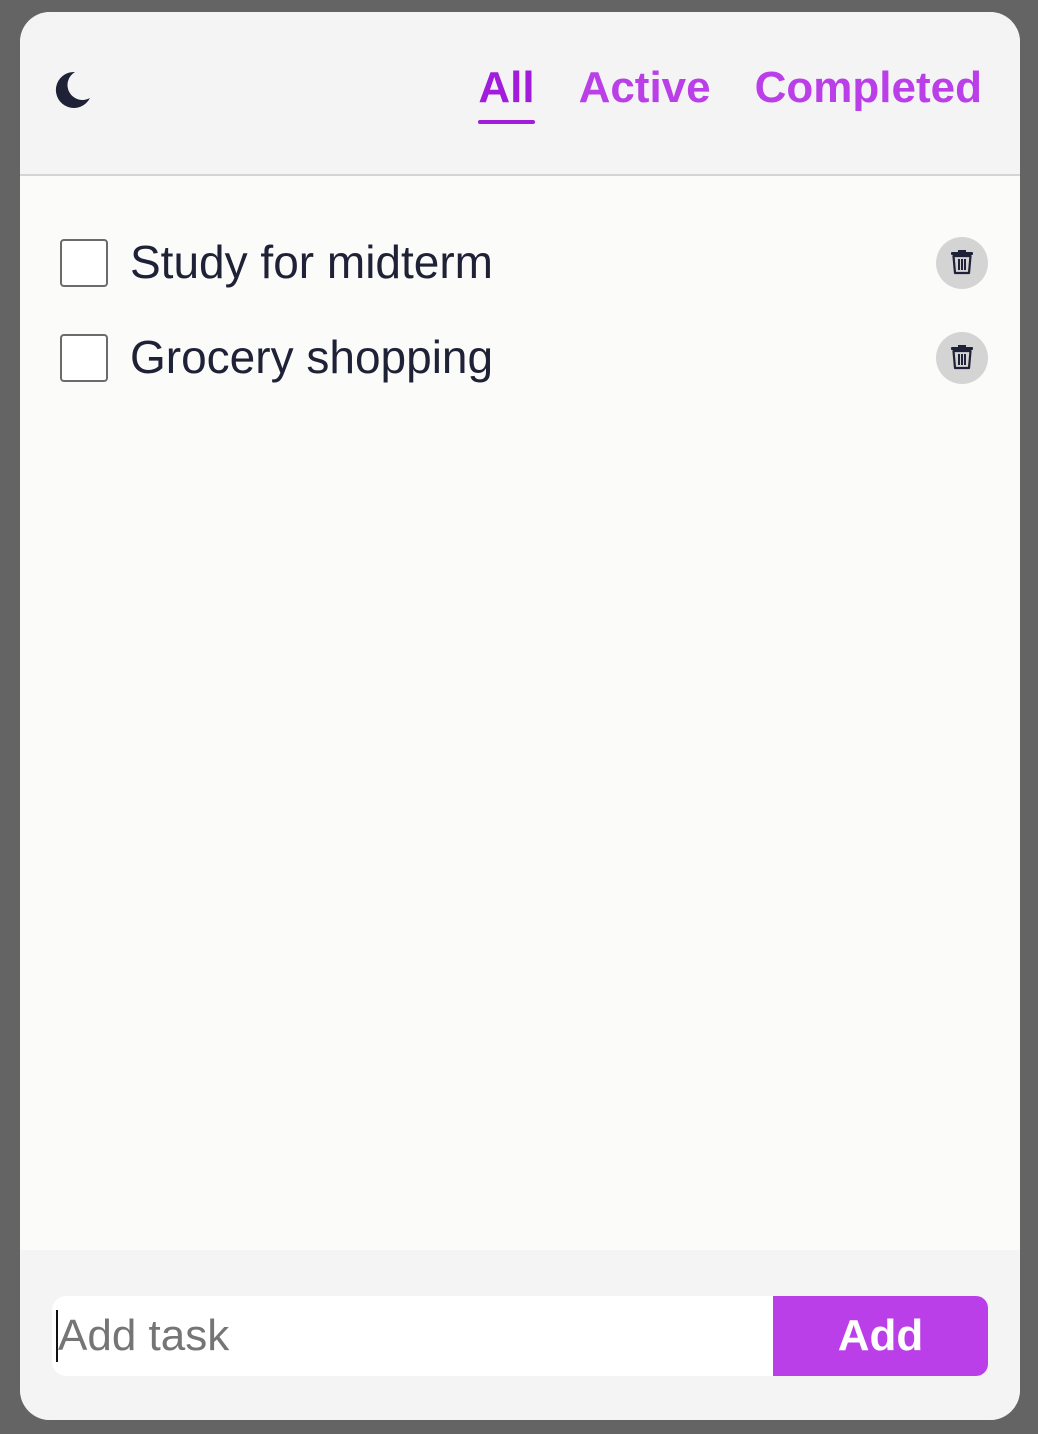 This screenshot has height=1434, width=1038. What do you see at coordinates (880, 1336) in the screenshot?
I see `add-task-button: Add` at bounding box center [880, 1336].